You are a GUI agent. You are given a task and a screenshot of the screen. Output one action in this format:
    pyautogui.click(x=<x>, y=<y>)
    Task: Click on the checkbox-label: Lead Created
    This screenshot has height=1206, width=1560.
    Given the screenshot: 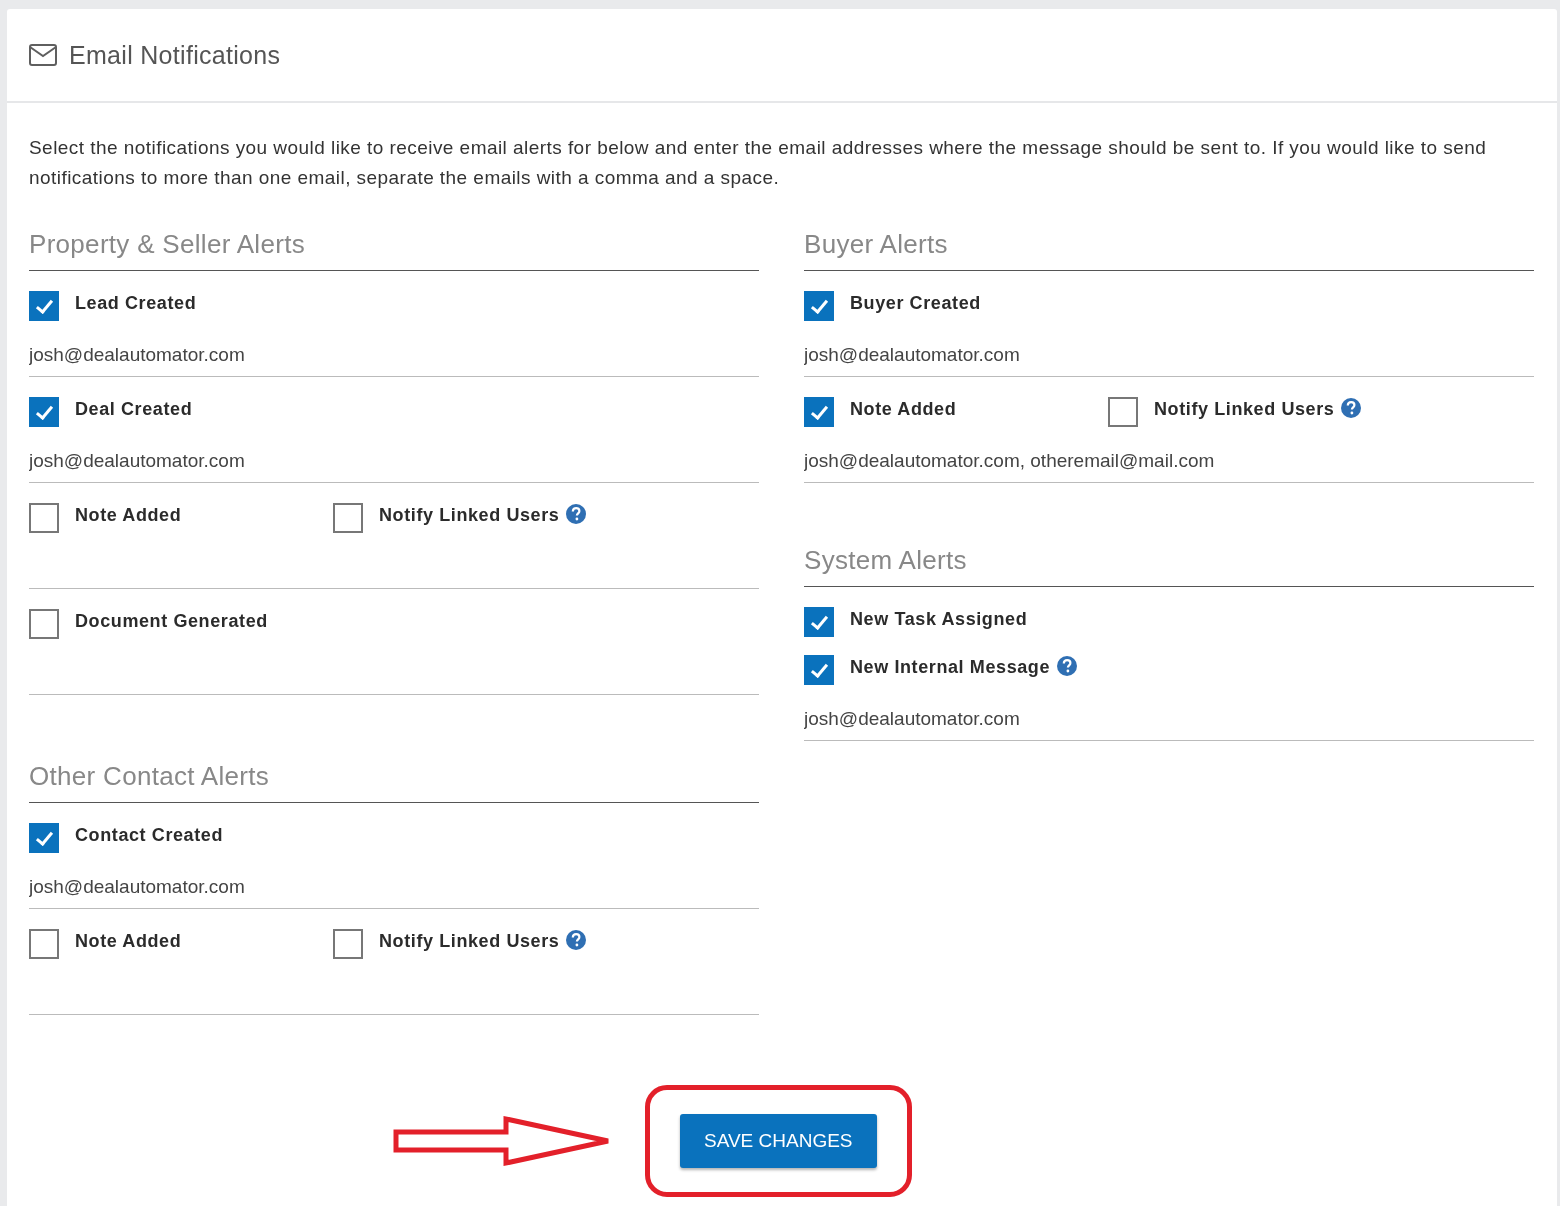 What is the action you would take?
    pyautogui.click(x=136, y=303)
    